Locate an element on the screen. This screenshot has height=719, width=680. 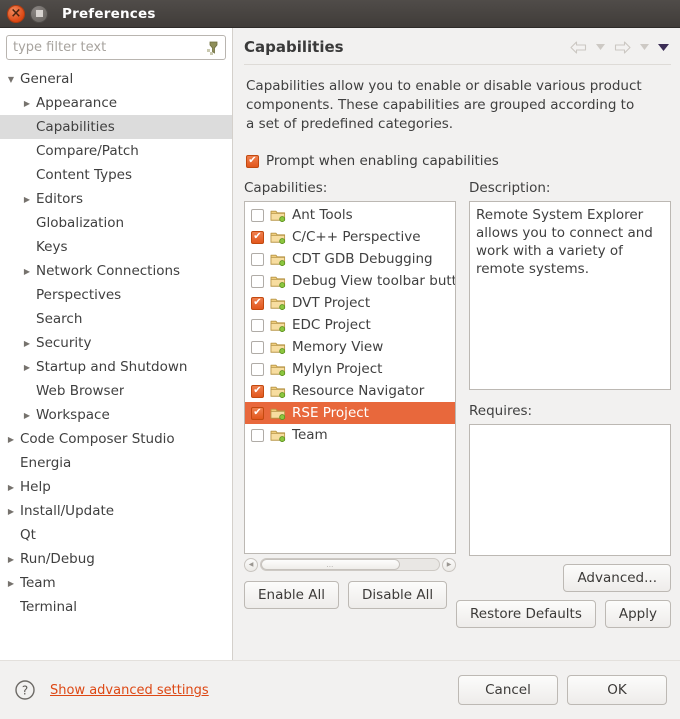
sidebar-item-workspace: ▶ Workspace is located at coordinates (116, 415).